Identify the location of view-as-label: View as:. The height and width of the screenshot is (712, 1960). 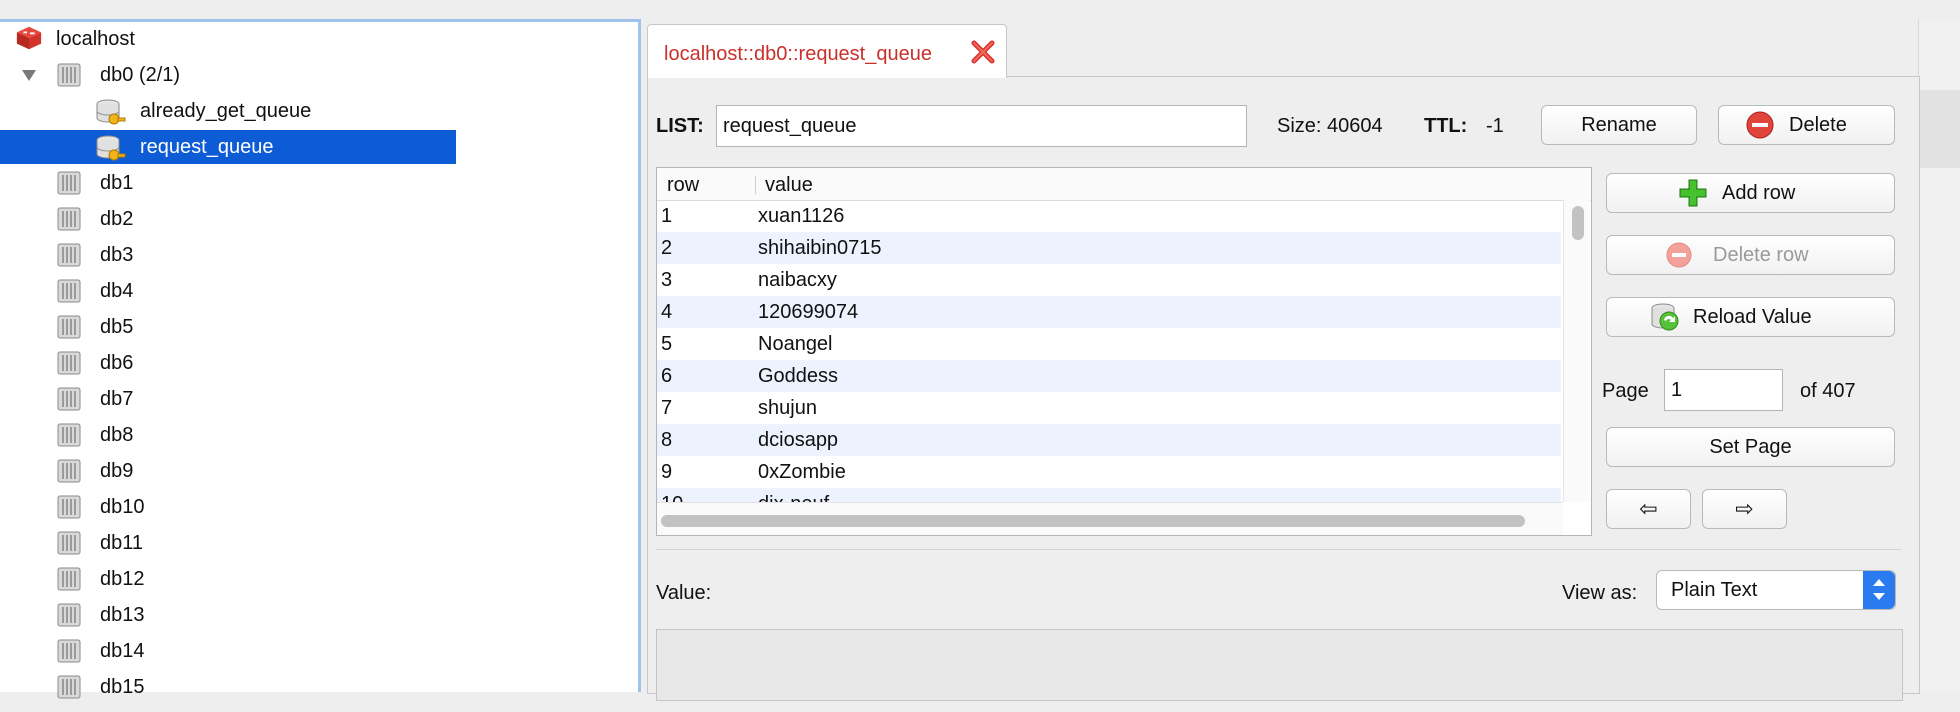
(1600, 593).